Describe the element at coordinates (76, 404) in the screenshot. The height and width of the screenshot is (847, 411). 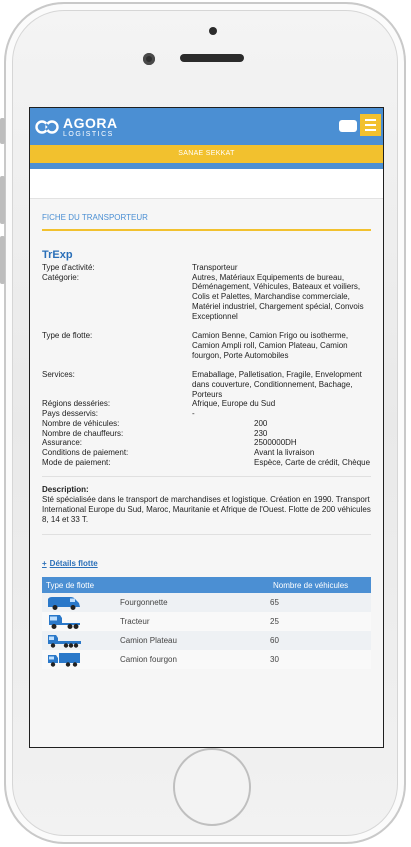
I see `info-label: Régions desséries:` at that location.